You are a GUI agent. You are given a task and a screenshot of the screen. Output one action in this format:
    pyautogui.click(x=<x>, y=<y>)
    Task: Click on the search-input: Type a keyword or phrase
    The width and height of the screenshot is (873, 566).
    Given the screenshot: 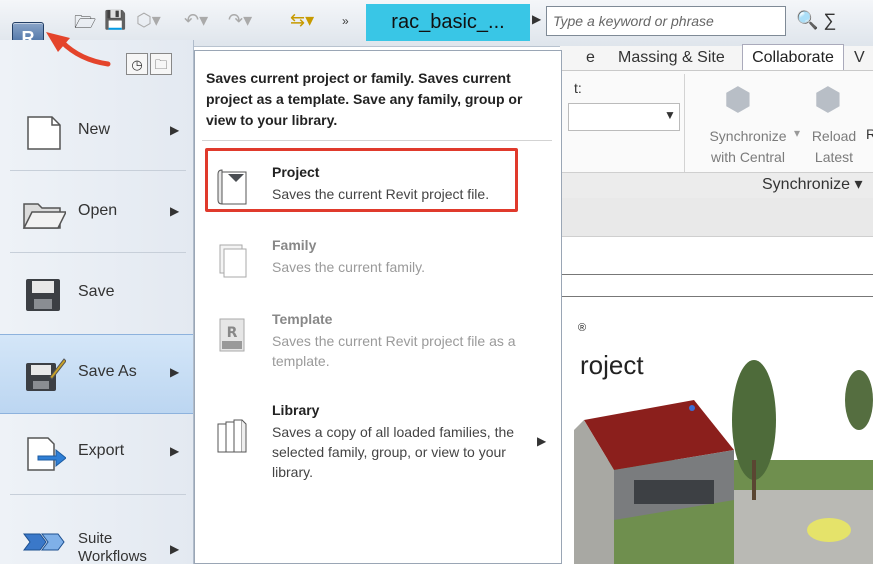 What is the action you would take?
    pyautogui.click(x=666, y=21)
    